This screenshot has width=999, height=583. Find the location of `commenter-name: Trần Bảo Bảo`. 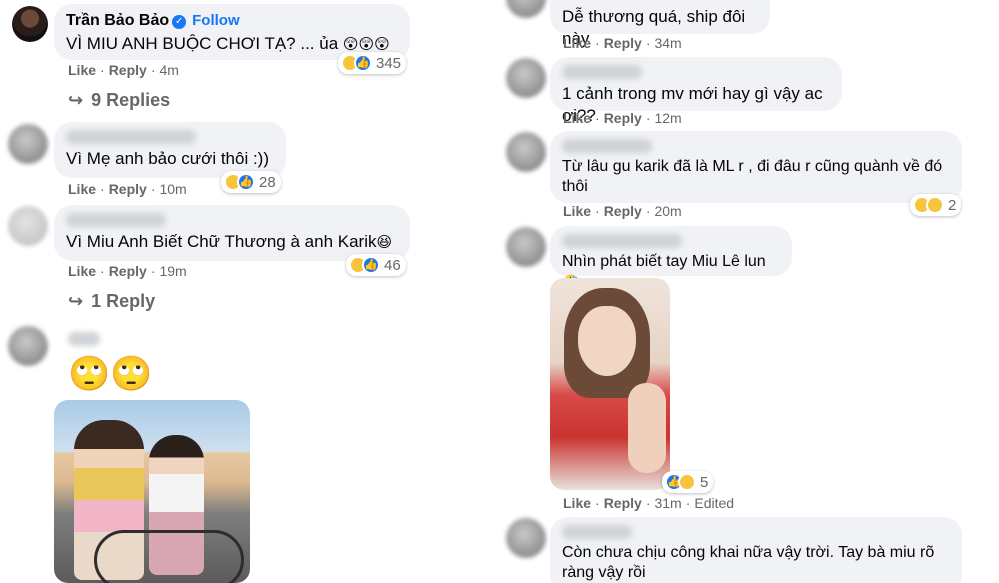

commenter-name: Trần Bảo Bảo is located at coordinates (117, 20).